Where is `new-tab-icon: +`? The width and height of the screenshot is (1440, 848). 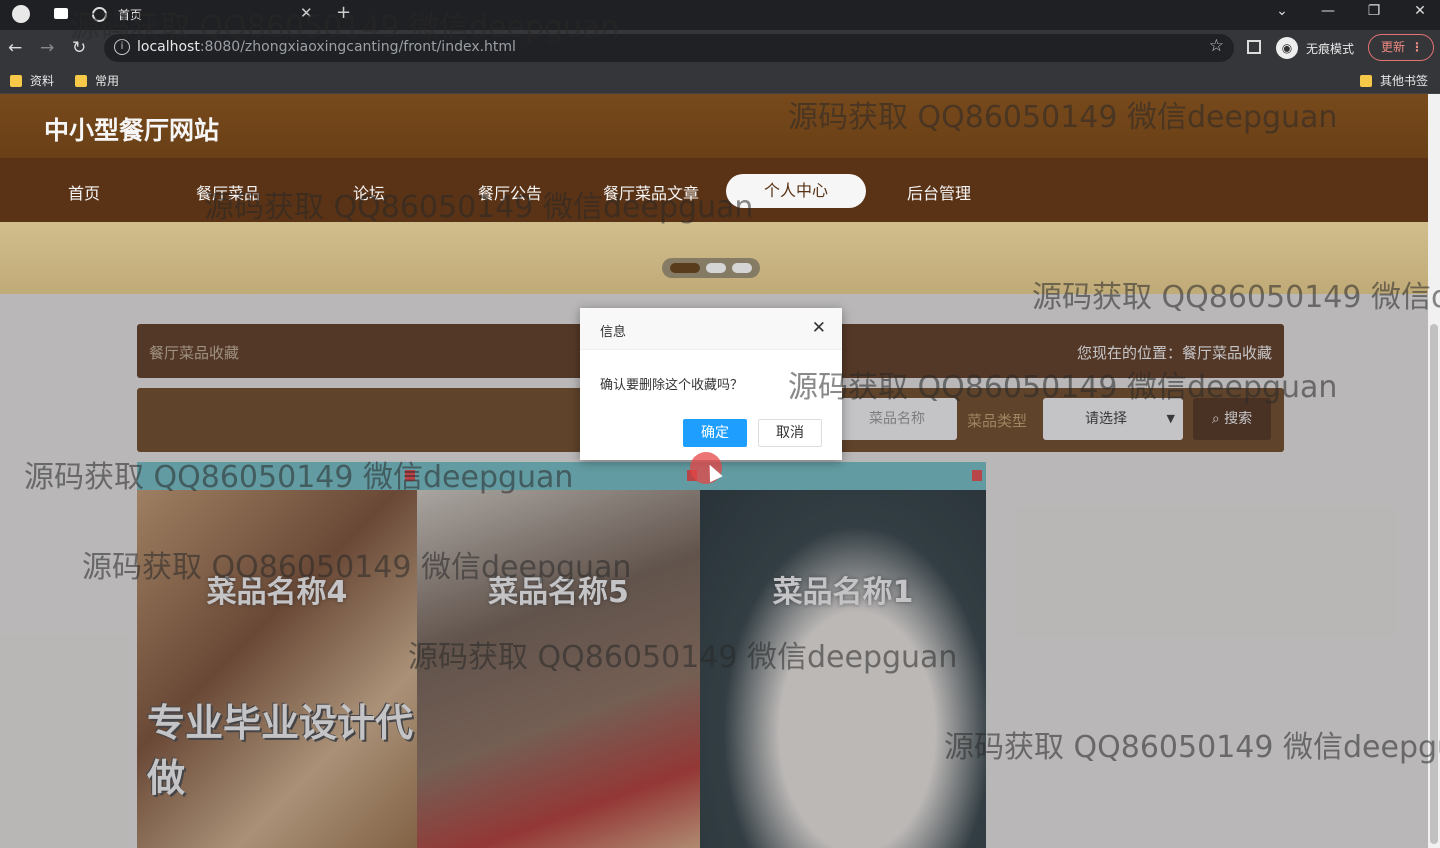 new-tab-icon: + is located at coordinates (343, 12).